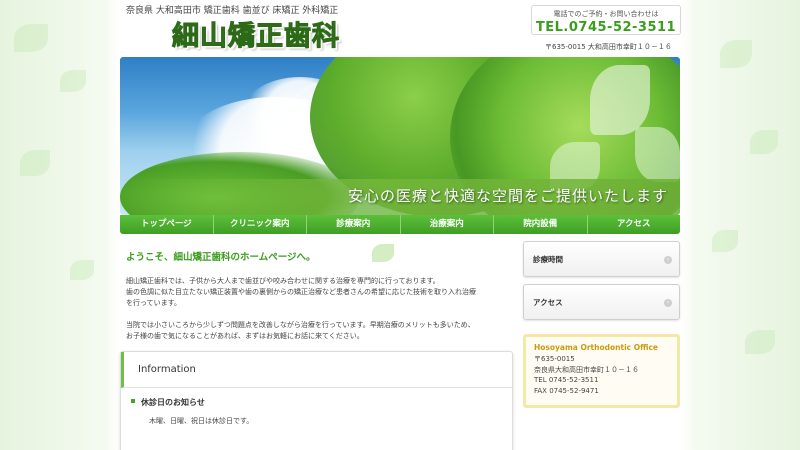  What do you see at coordinates (260, 224) in the screenshot?
I see `nav-item-clinic: クリニック案内` at bounding box center [260, 224].